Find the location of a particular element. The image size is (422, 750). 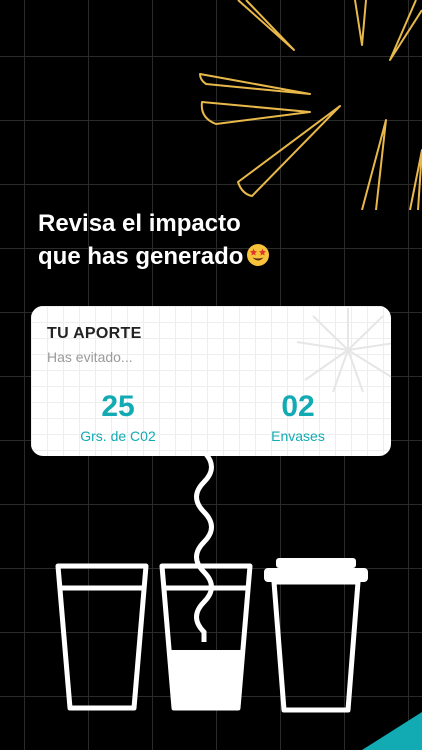

star-struck-emoji-icon is located at coordinates (258, 255).